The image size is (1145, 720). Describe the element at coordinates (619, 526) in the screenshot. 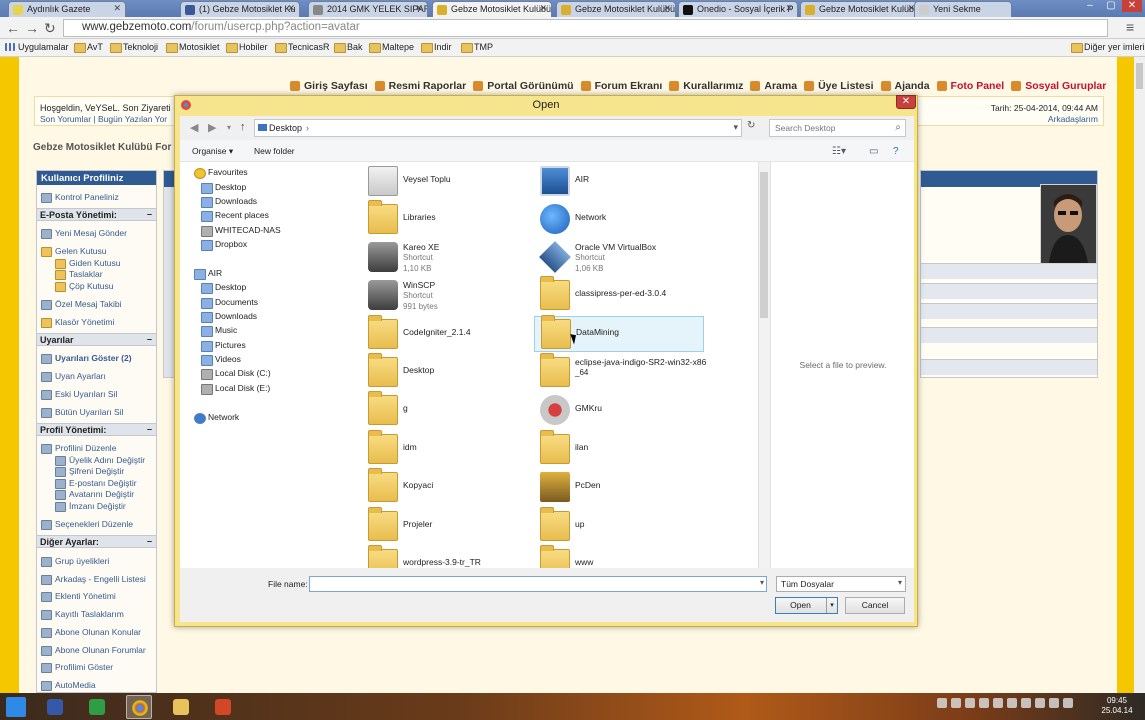

I see `file-item: up` at that location.